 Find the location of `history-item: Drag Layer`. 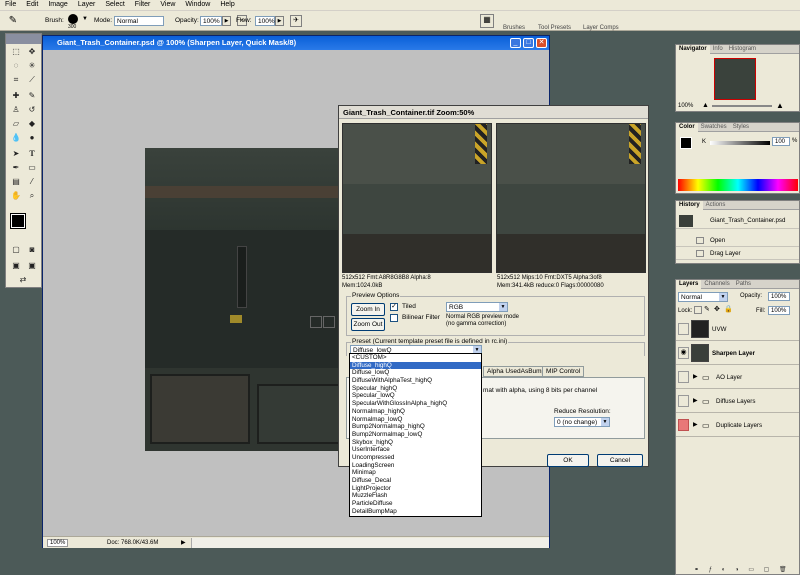

history-item: Drag Layer is located at coordinates (737, 253).